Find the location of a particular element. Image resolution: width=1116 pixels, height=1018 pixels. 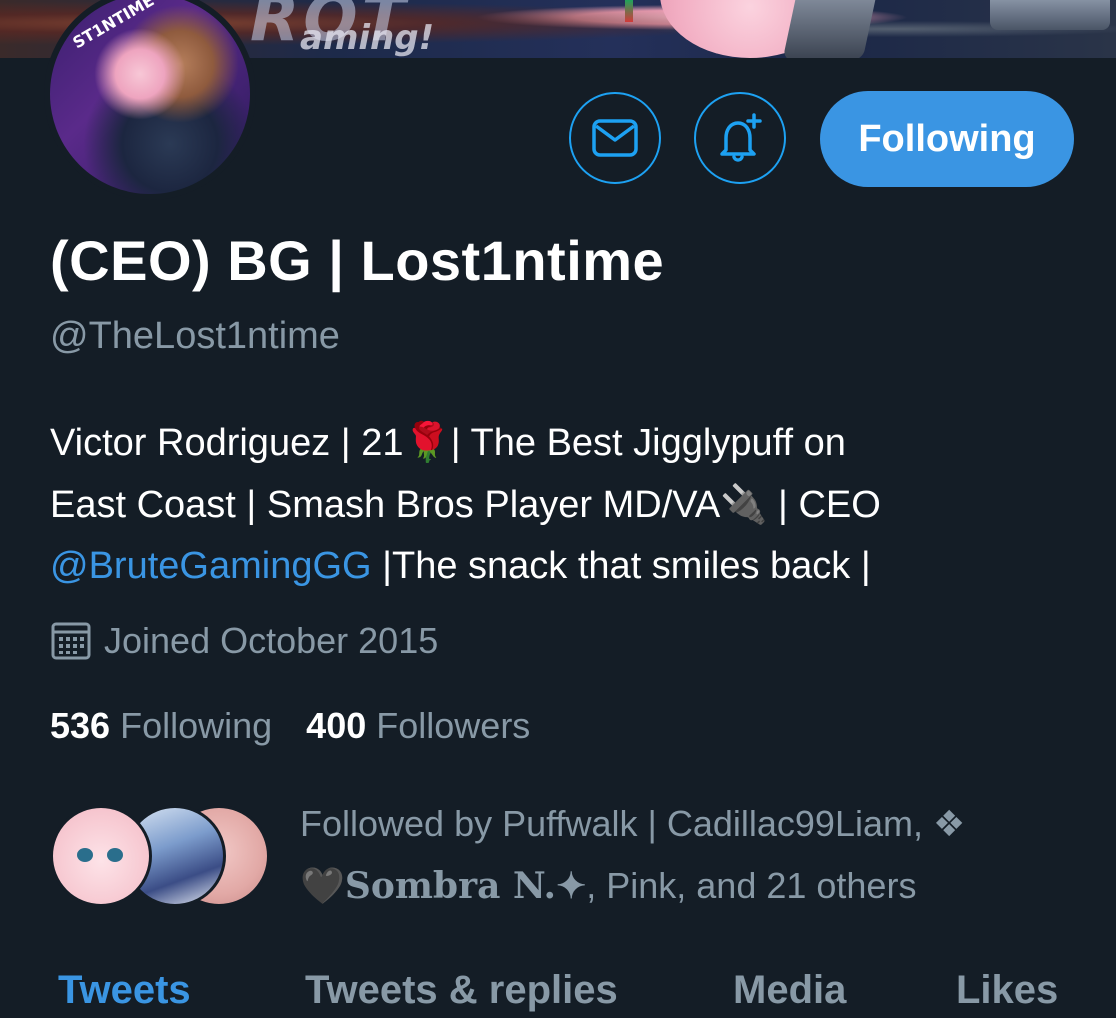

banner-subtitle: aming! is located at coordinates (367, 38).